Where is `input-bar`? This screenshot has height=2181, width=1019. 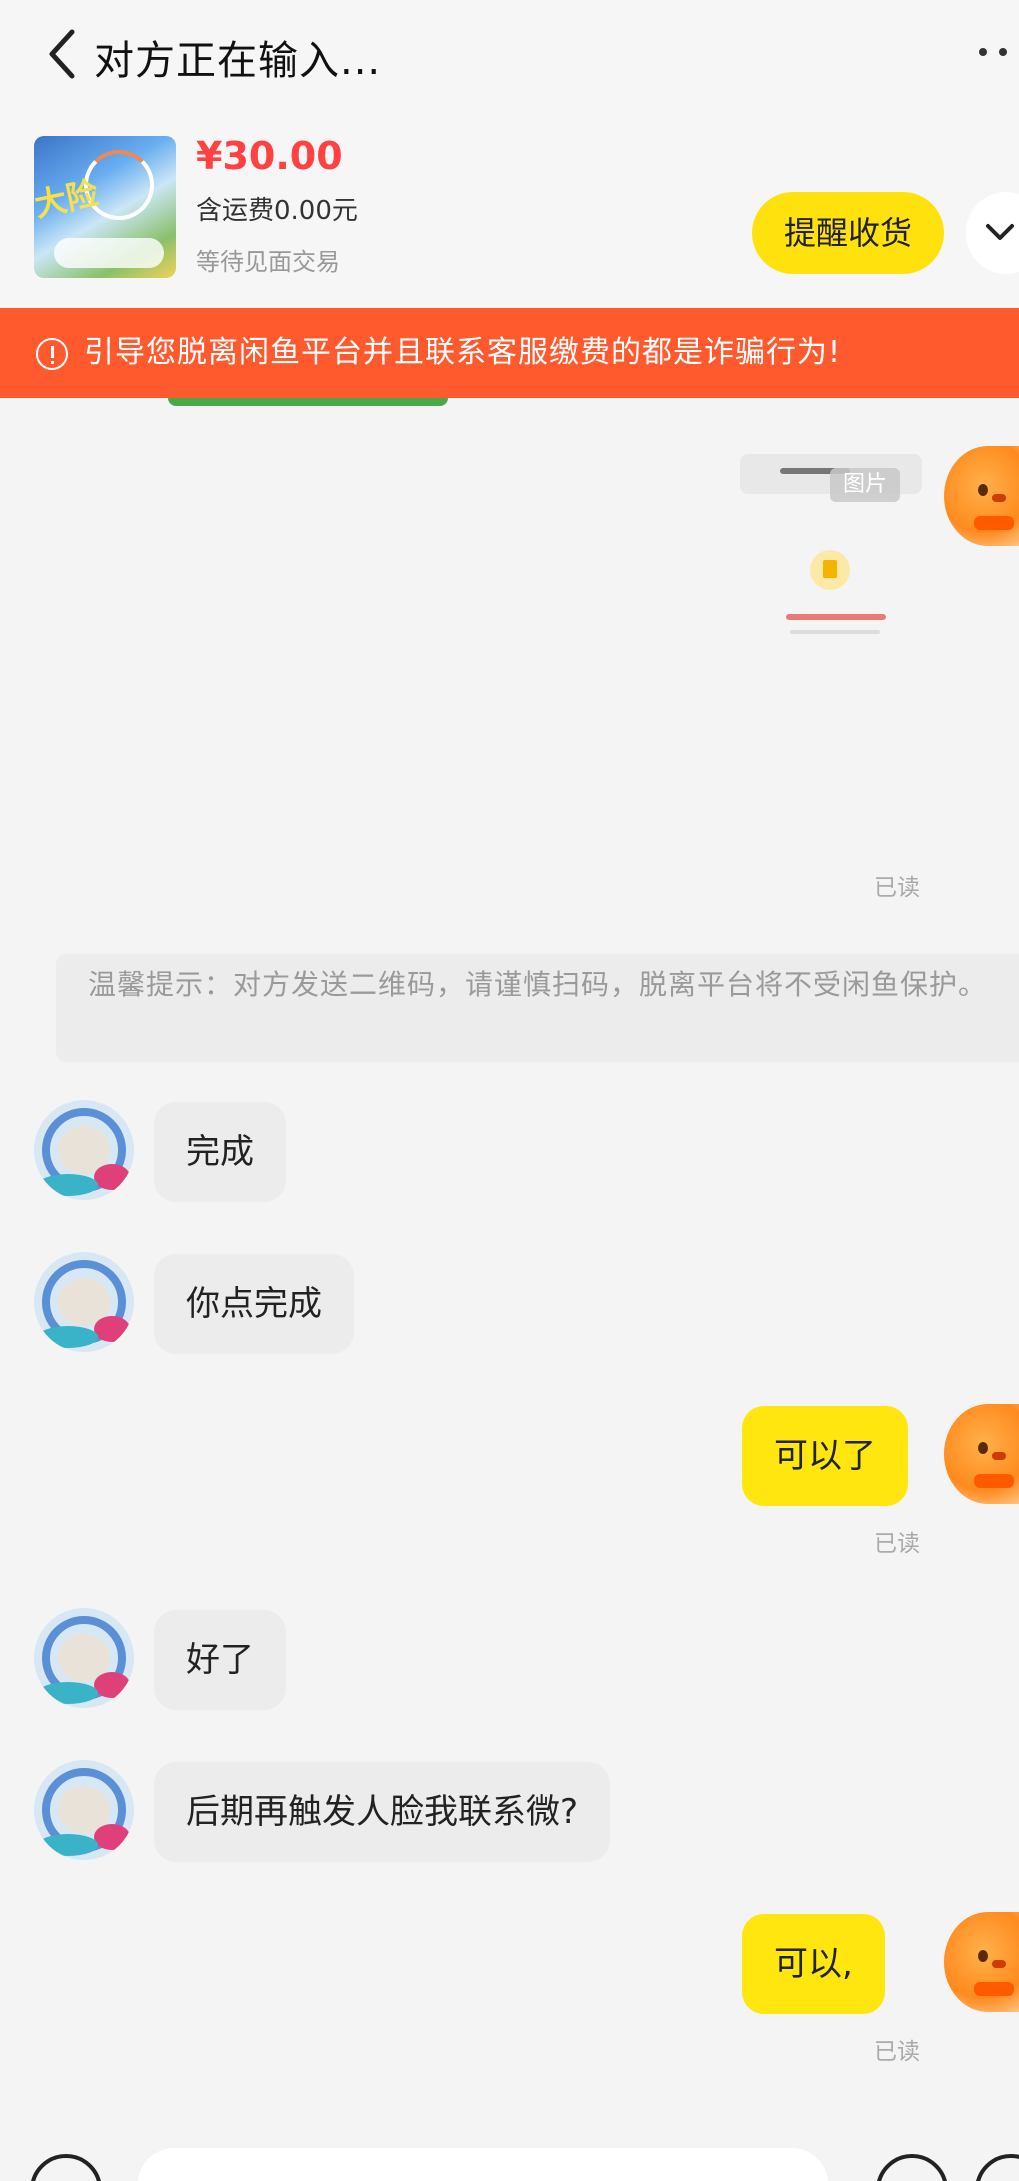 input-bar is located at coordinates (509, 2159).